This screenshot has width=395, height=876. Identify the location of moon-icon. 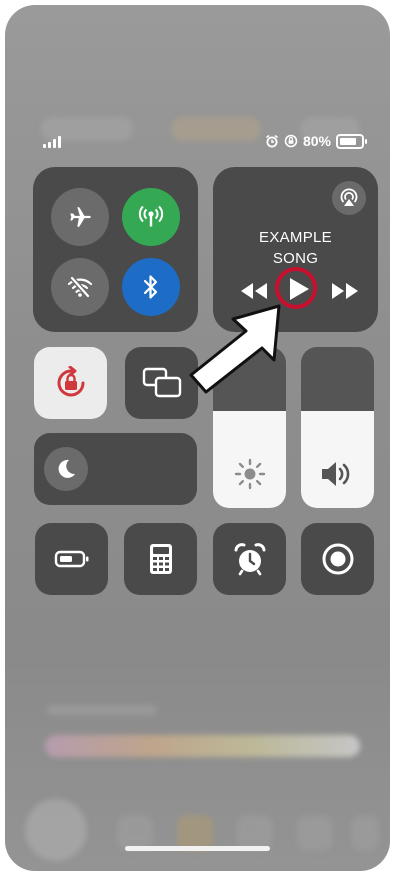
(66, 468).